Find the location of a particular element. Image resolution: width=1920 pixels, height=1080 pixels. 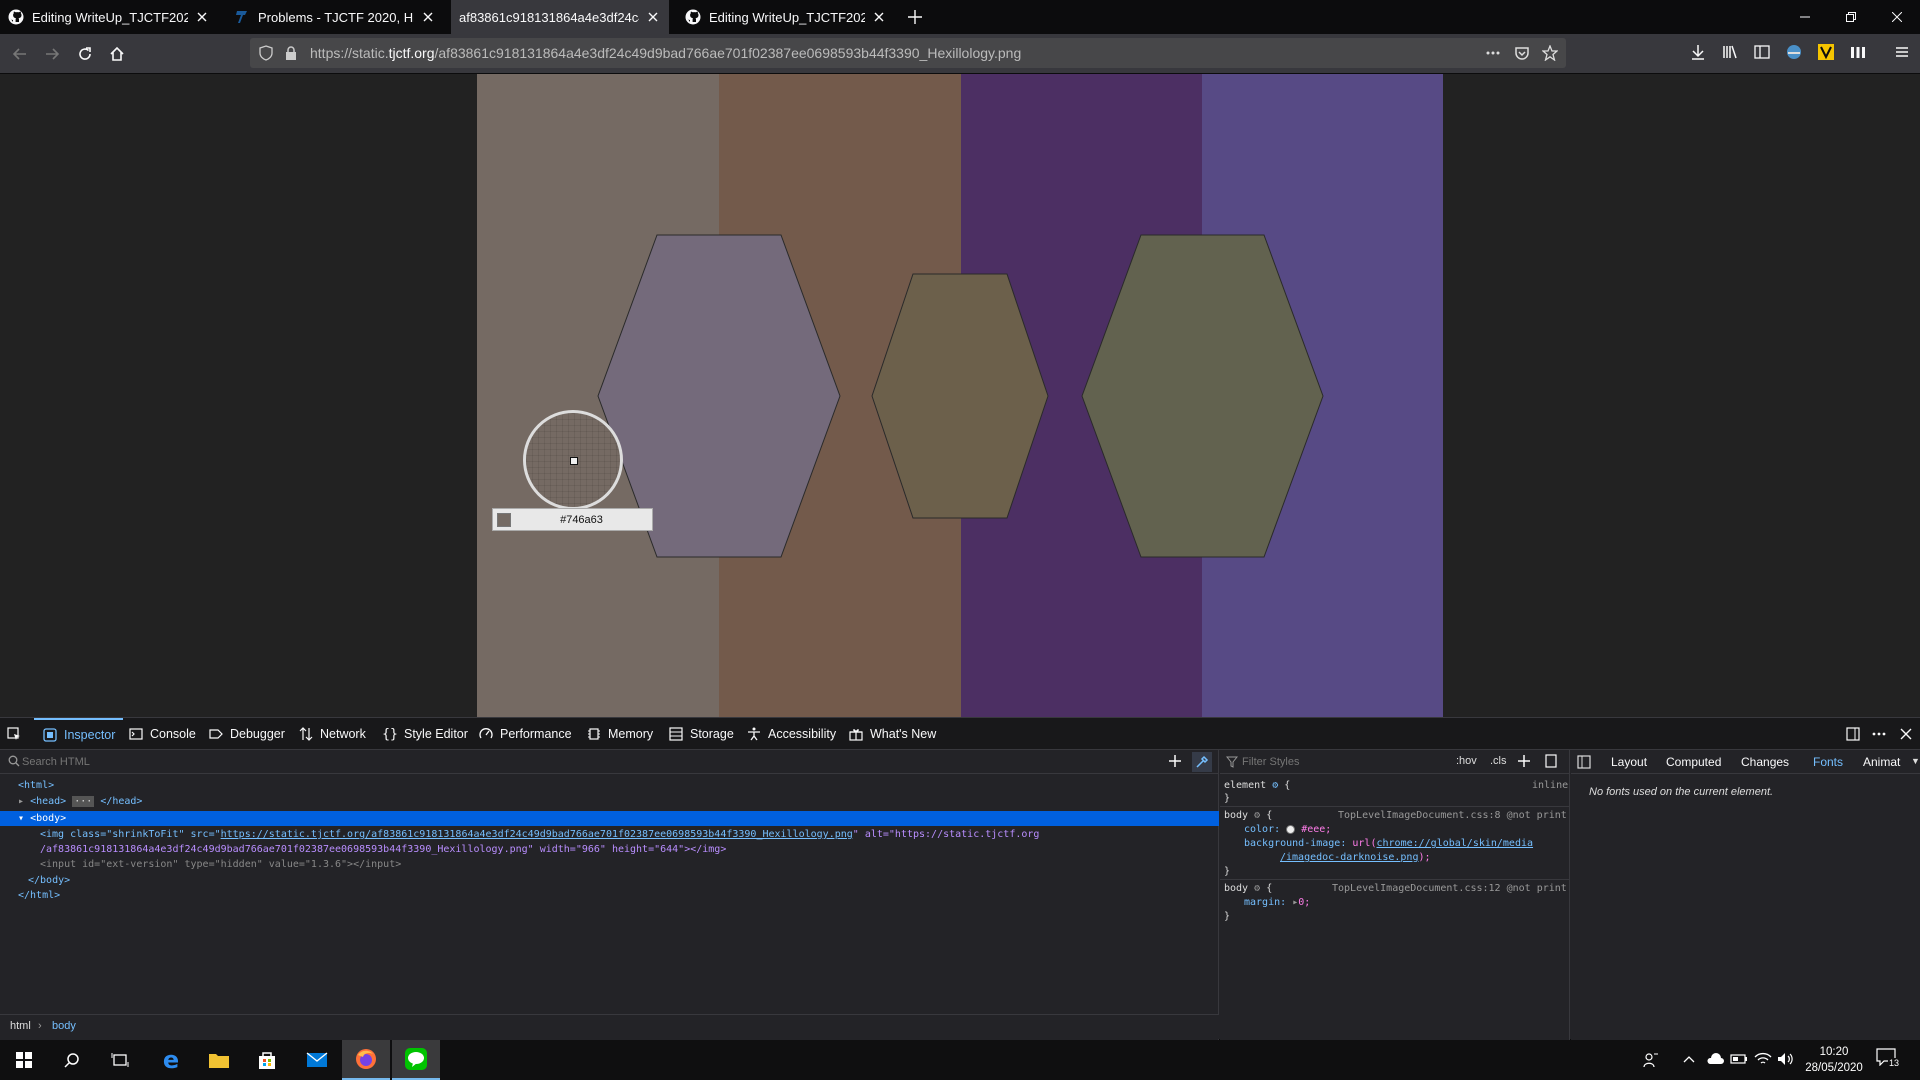

tab-fonts: Fonts is located at coordinates (1828, 762).